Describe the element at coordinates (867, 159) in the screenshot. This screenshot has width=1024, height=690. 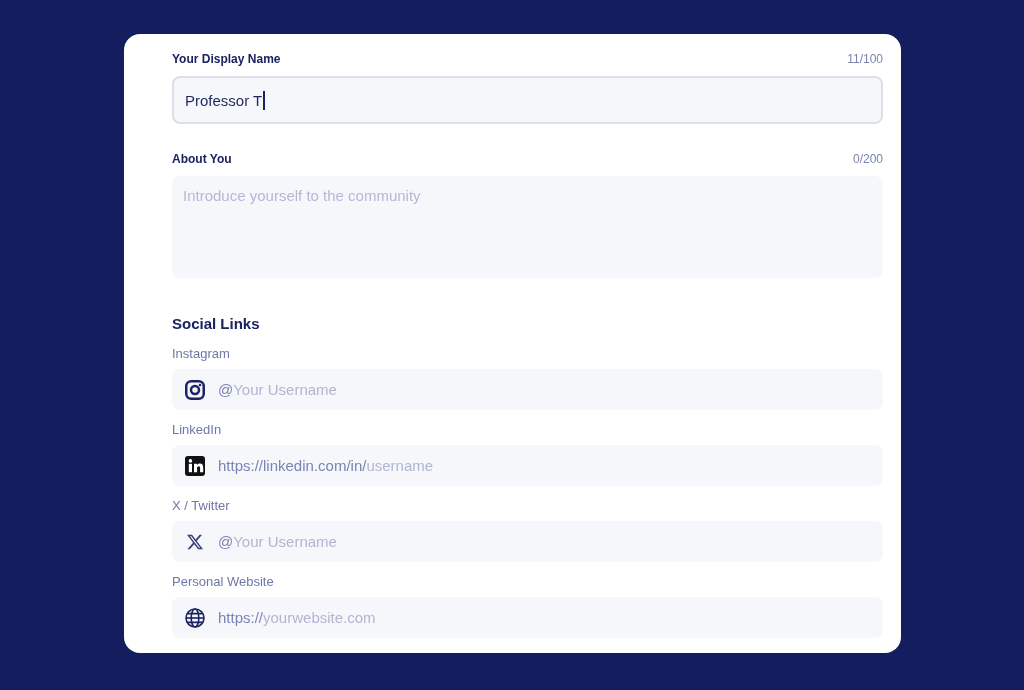
I see `character-counter: 0/200` at that location.